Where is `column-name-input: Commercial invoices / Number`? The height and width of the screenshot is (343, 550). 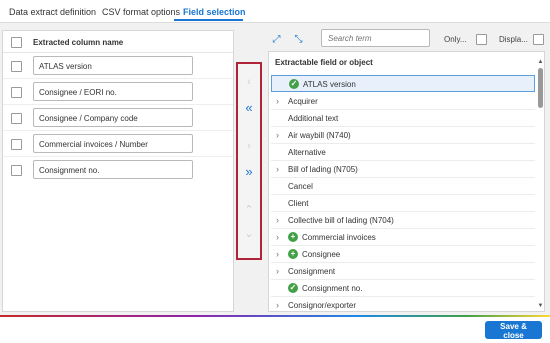
column-name-input: Commercial invoices / Number is located at coordinates (113, 143).